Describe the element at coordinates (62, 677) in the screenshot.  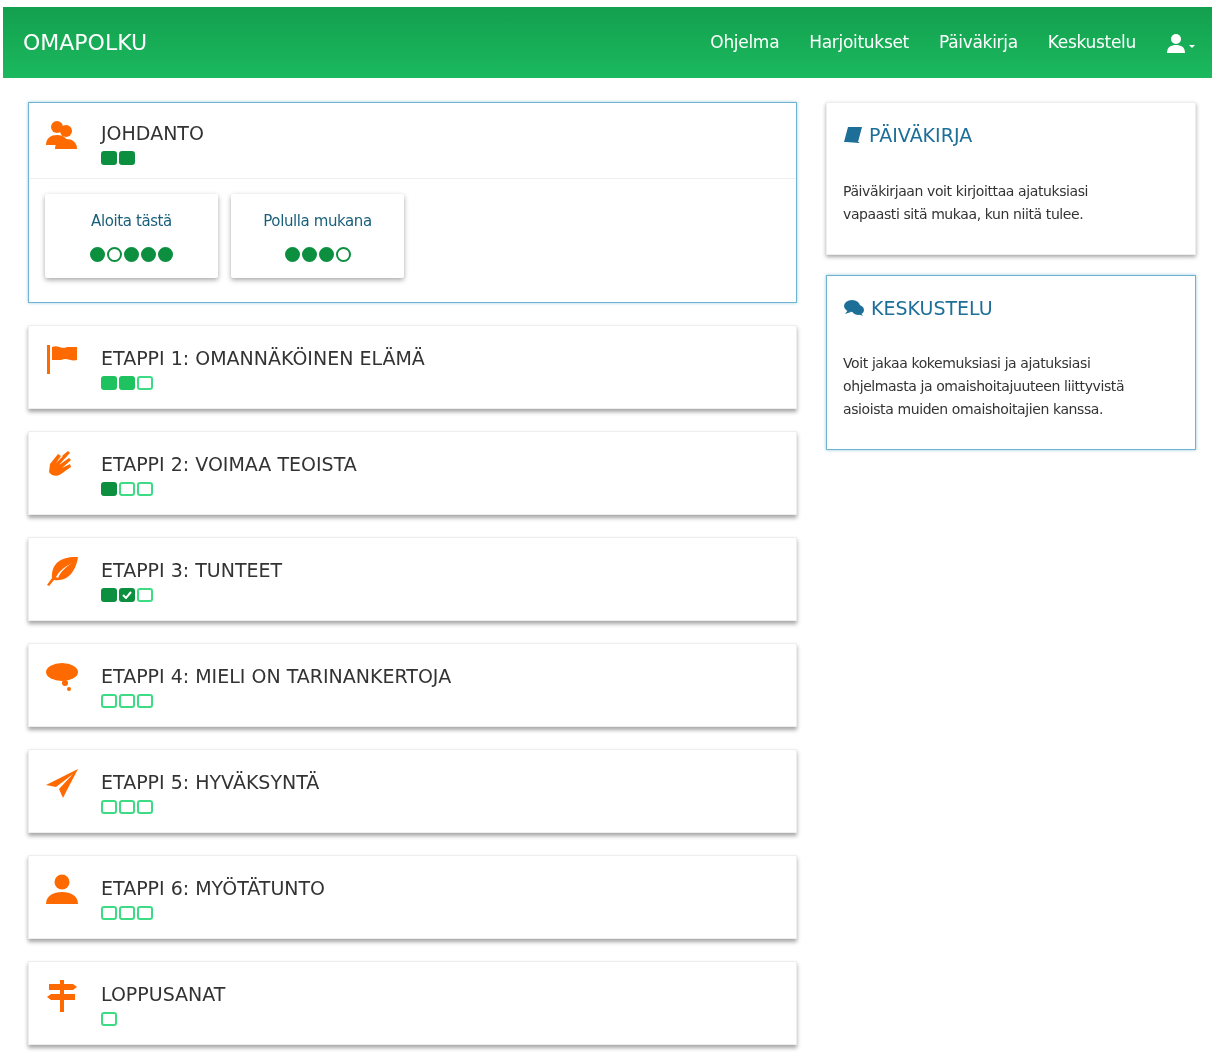
I see `thought-cloud-icon` at that location.